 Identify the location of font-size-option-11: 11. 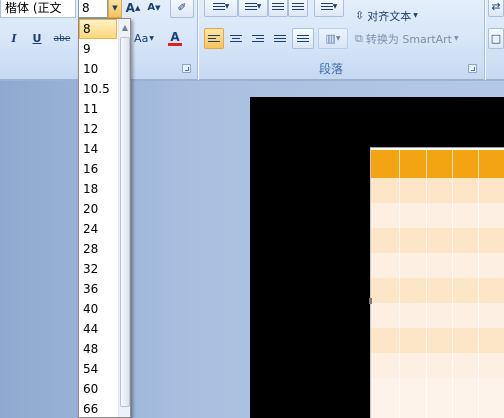
(98, 109).